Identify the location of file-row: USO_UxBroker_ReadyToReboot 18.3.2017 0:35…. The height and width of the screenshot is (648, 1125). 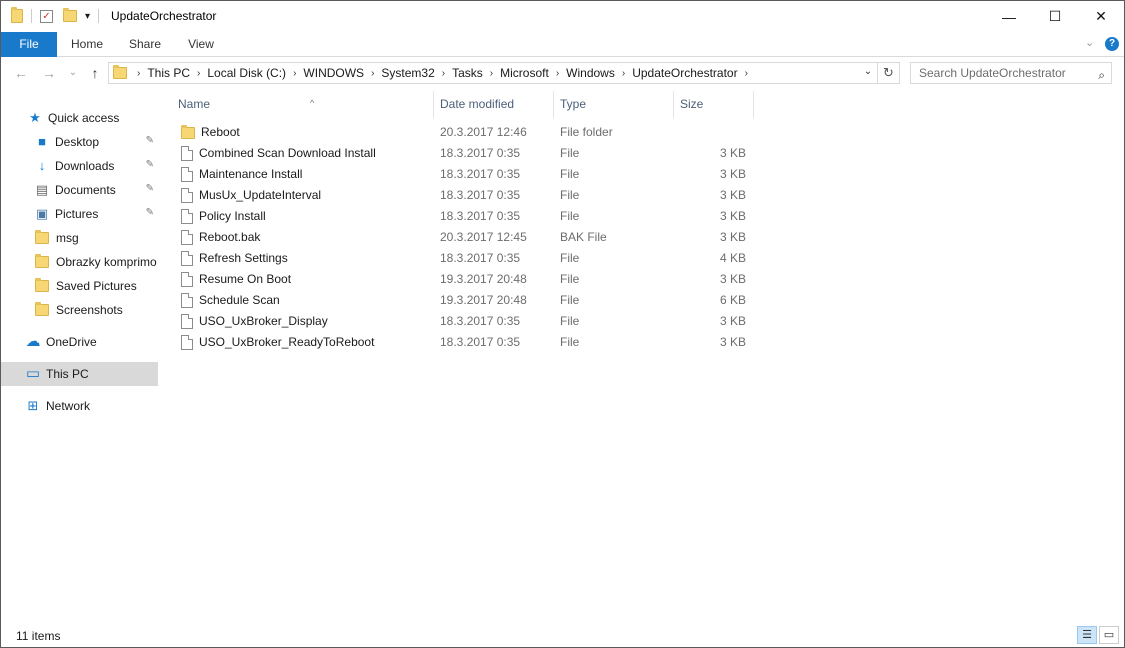
(467, 342).